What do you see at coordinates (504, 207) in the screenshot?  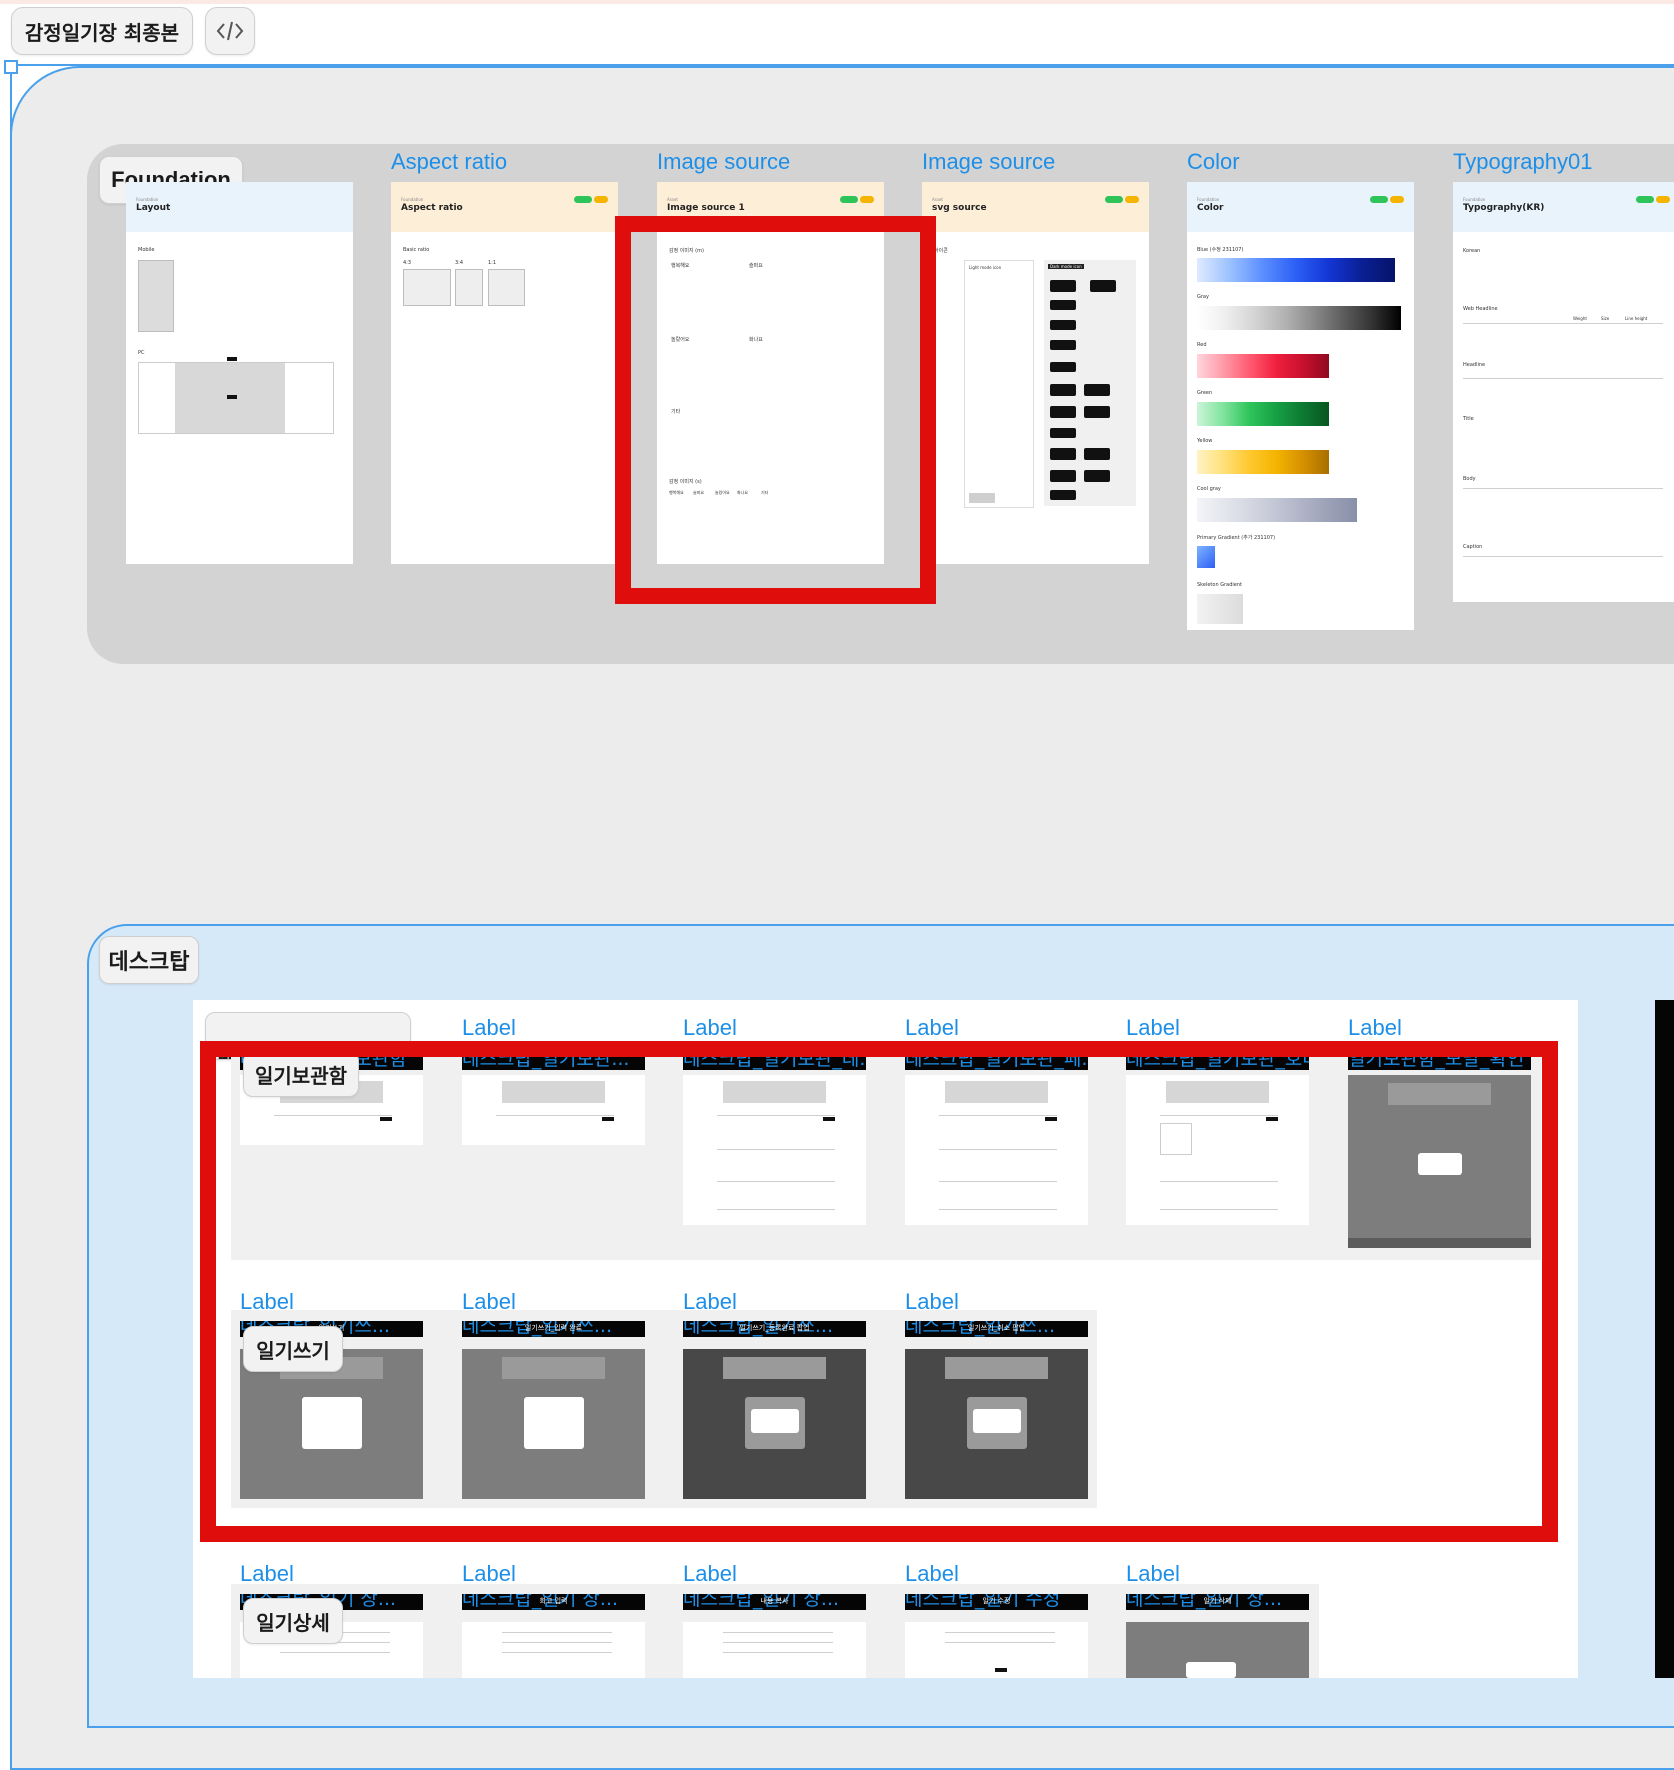 I see `aspect-doc-header: Foundation Aspect ratio` at bounding box center [504, 207].